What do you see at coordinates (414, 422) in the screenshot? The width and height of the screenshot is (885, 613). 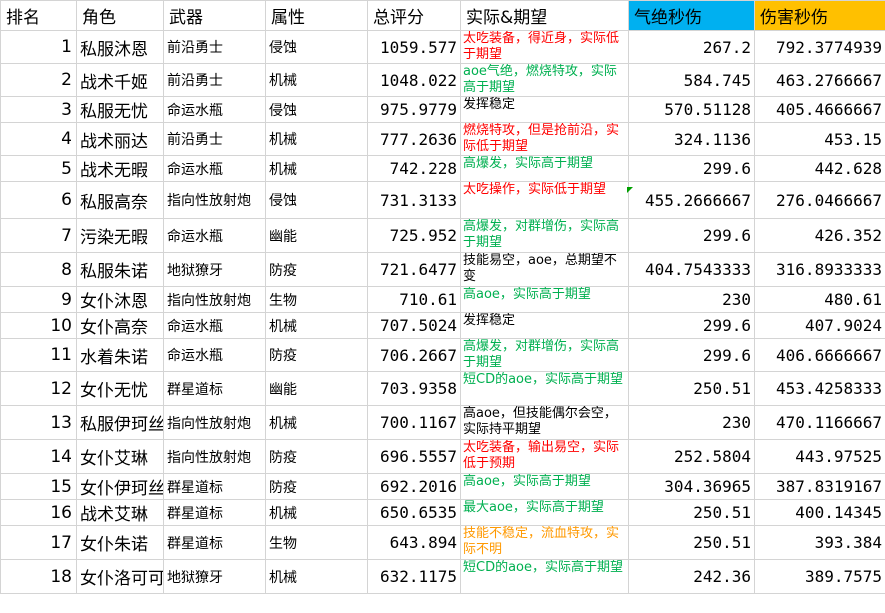 I see `total-score-cell: 700.1167` at bounding box center [414, 422].